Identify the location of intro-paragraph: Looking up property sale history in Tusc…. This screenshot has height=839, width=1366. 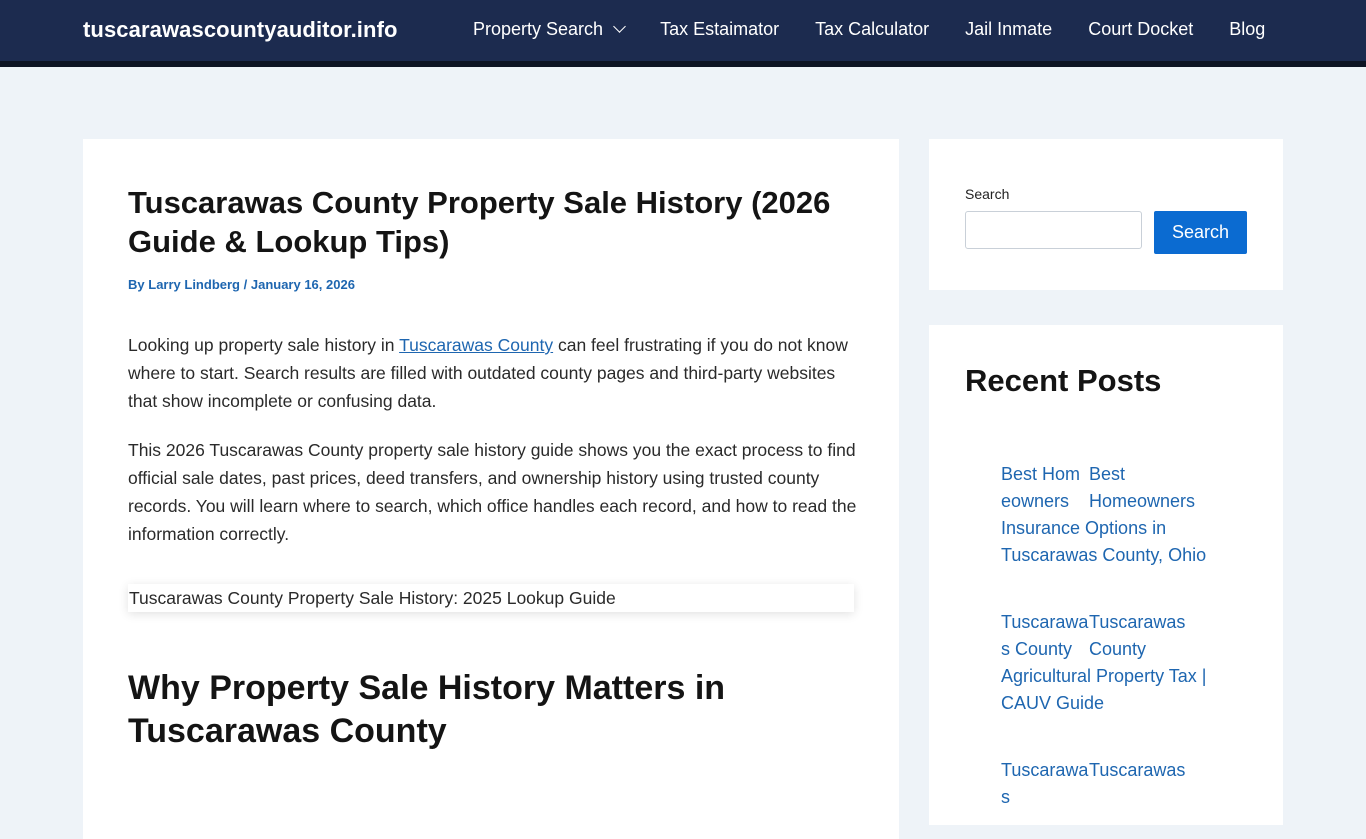
(493, 373).